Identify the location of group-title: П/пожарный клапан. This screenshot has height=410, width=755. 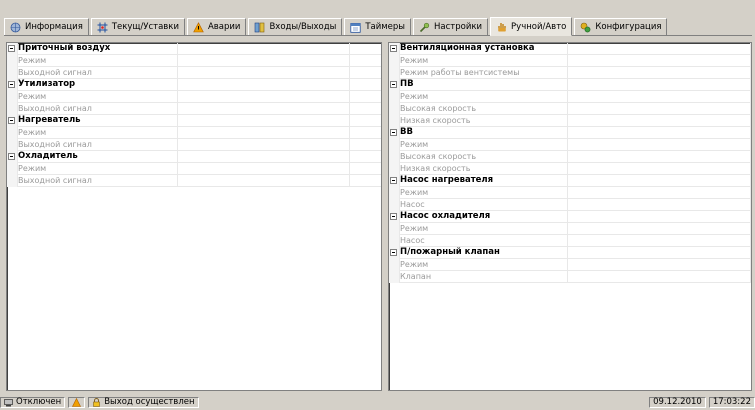
(450, 252).